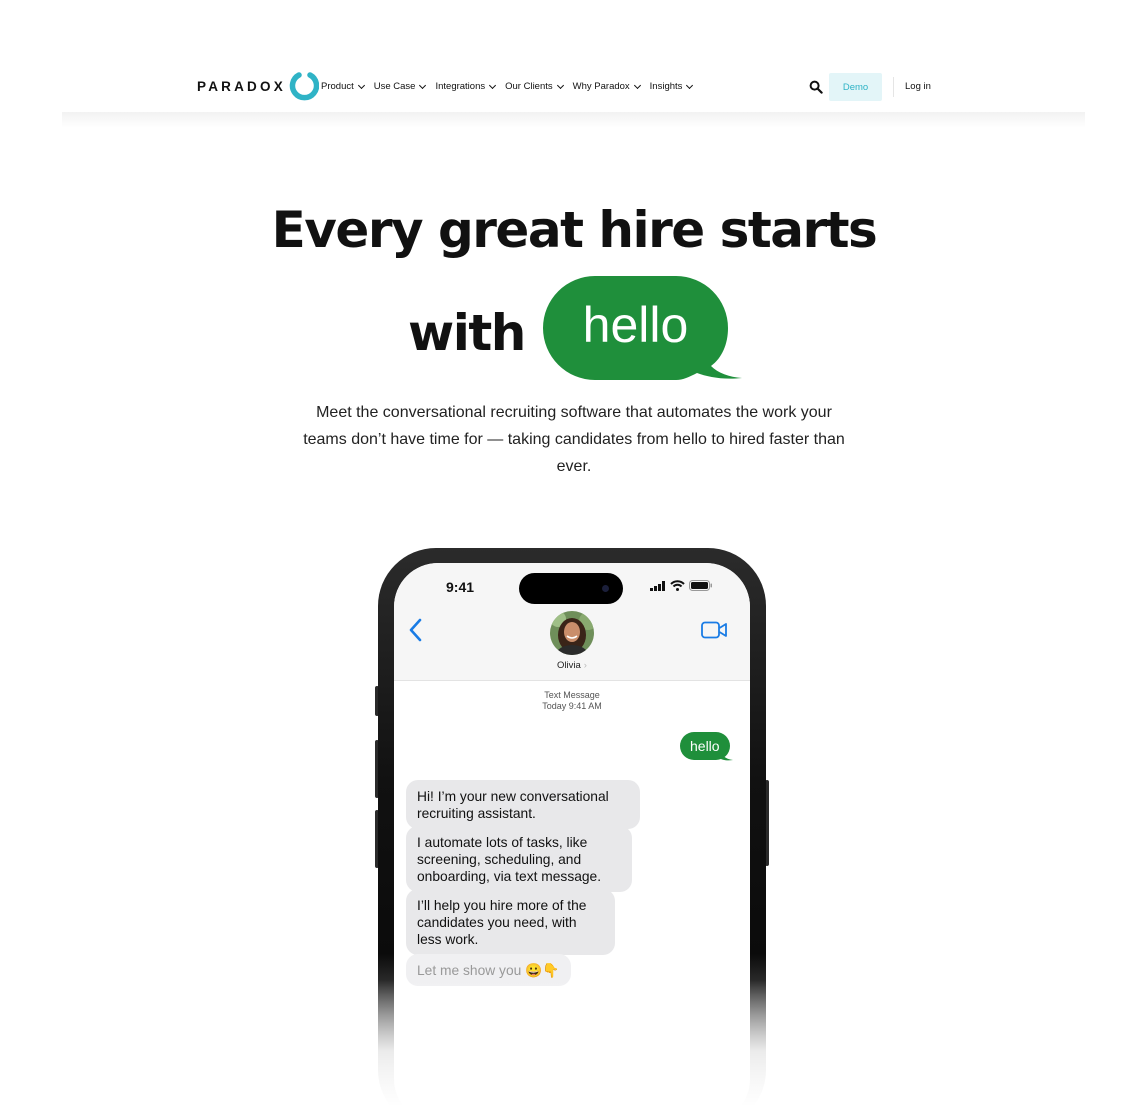  Describe the element at coordinates (572, 706) in the screenshot. I see `message-timestamp: Today 9:41 AM` at that location.